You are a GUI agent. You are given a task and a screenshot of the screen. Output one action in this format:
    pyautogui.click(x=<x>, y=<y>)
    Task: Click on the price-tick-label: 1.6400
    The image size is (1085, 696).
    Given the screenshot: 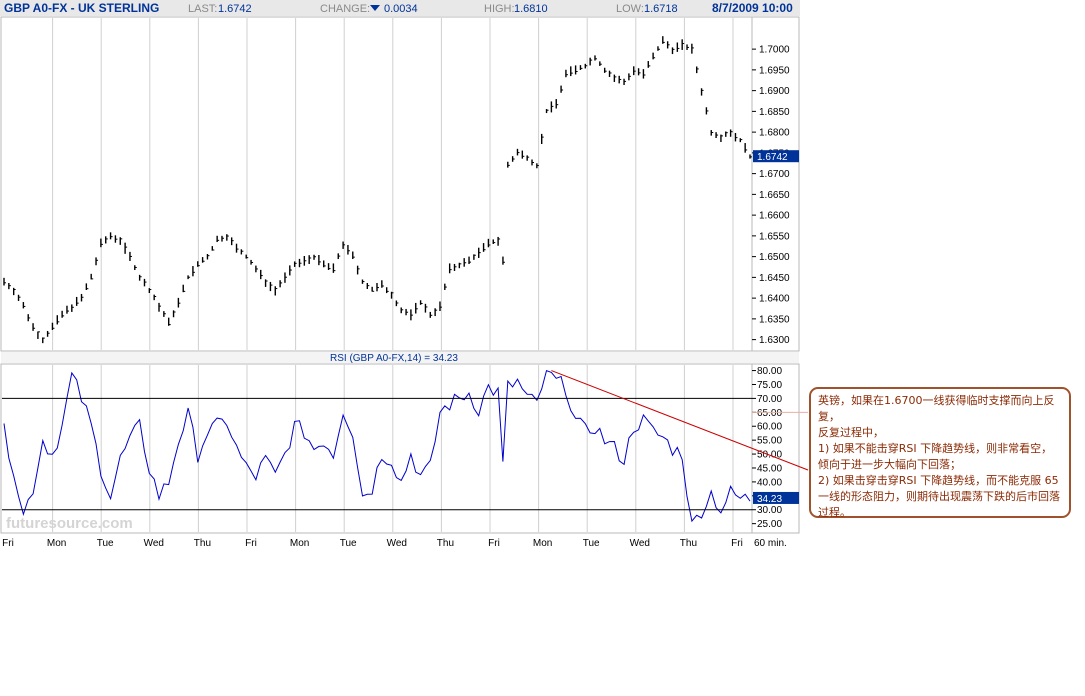 What is the action you would take?
    pyautogui.click(x=774, y=299)
    